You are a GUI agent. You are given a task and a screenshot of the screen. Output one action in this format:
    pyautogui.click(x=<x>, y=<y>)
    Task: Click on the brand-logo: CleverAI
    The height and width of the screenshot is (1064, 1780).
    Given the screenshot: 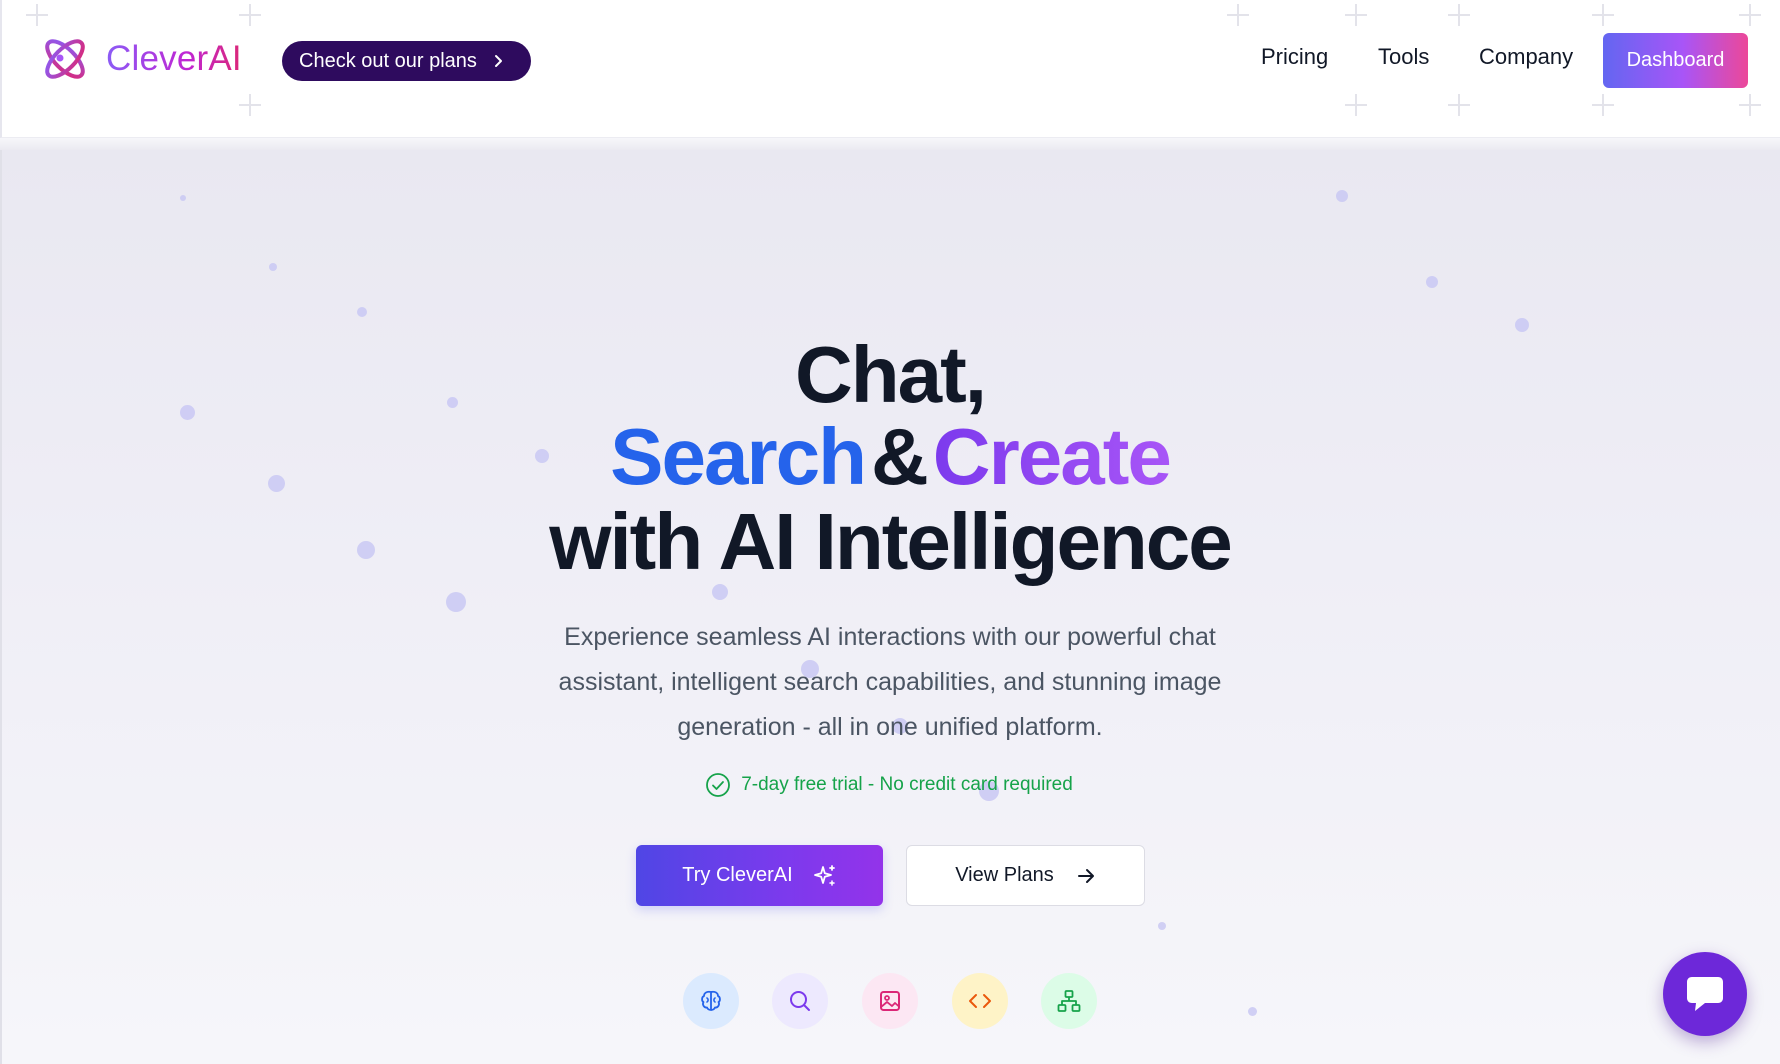 What is the action you would take?
    pyautogui.click(x=140, y=59)
    